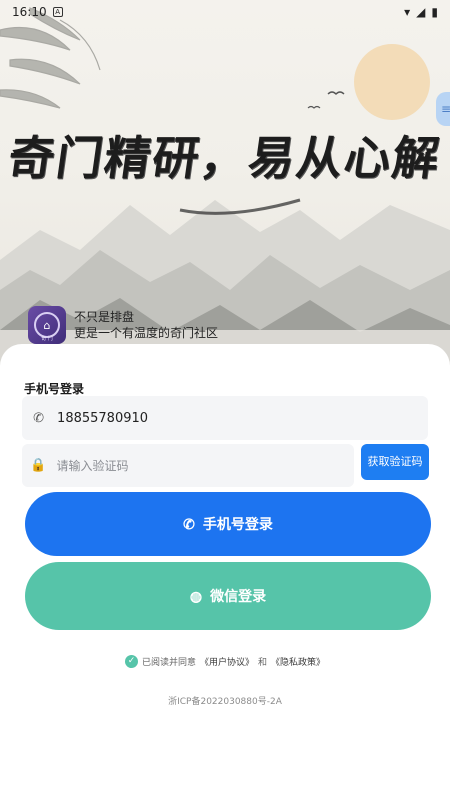  What do you see at coordinates (238, 596) in the screenshot?
I see `wechat-login-label: 微信登录` at bounding box center [238, 596].